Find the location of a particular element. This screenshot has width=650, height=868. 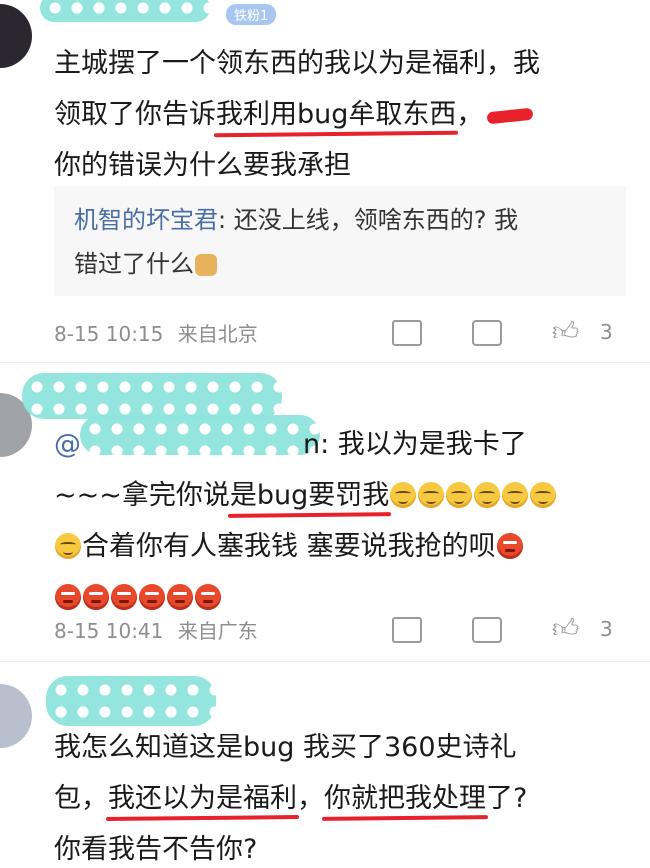

redaction-scribble is located at coordinates (510, 115).